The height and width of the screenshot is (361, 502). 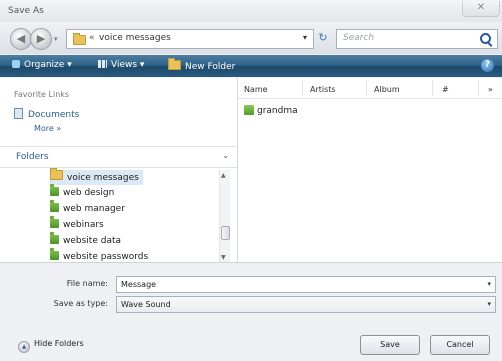 What do you see at coordinates (56, 39) in the screenshot?
I see `recent-pages-dropdown: ▾` at bounding box center [56, 39].